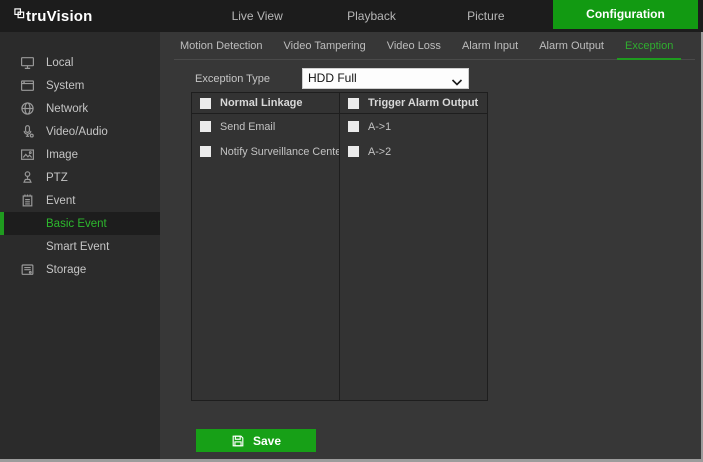 The width and height of the screenshot is (703, 462). What do you see at coordinates (80, 154) in the screenshot?
I see `sidebar-item-image: Image` at bounding box center [80, 154].